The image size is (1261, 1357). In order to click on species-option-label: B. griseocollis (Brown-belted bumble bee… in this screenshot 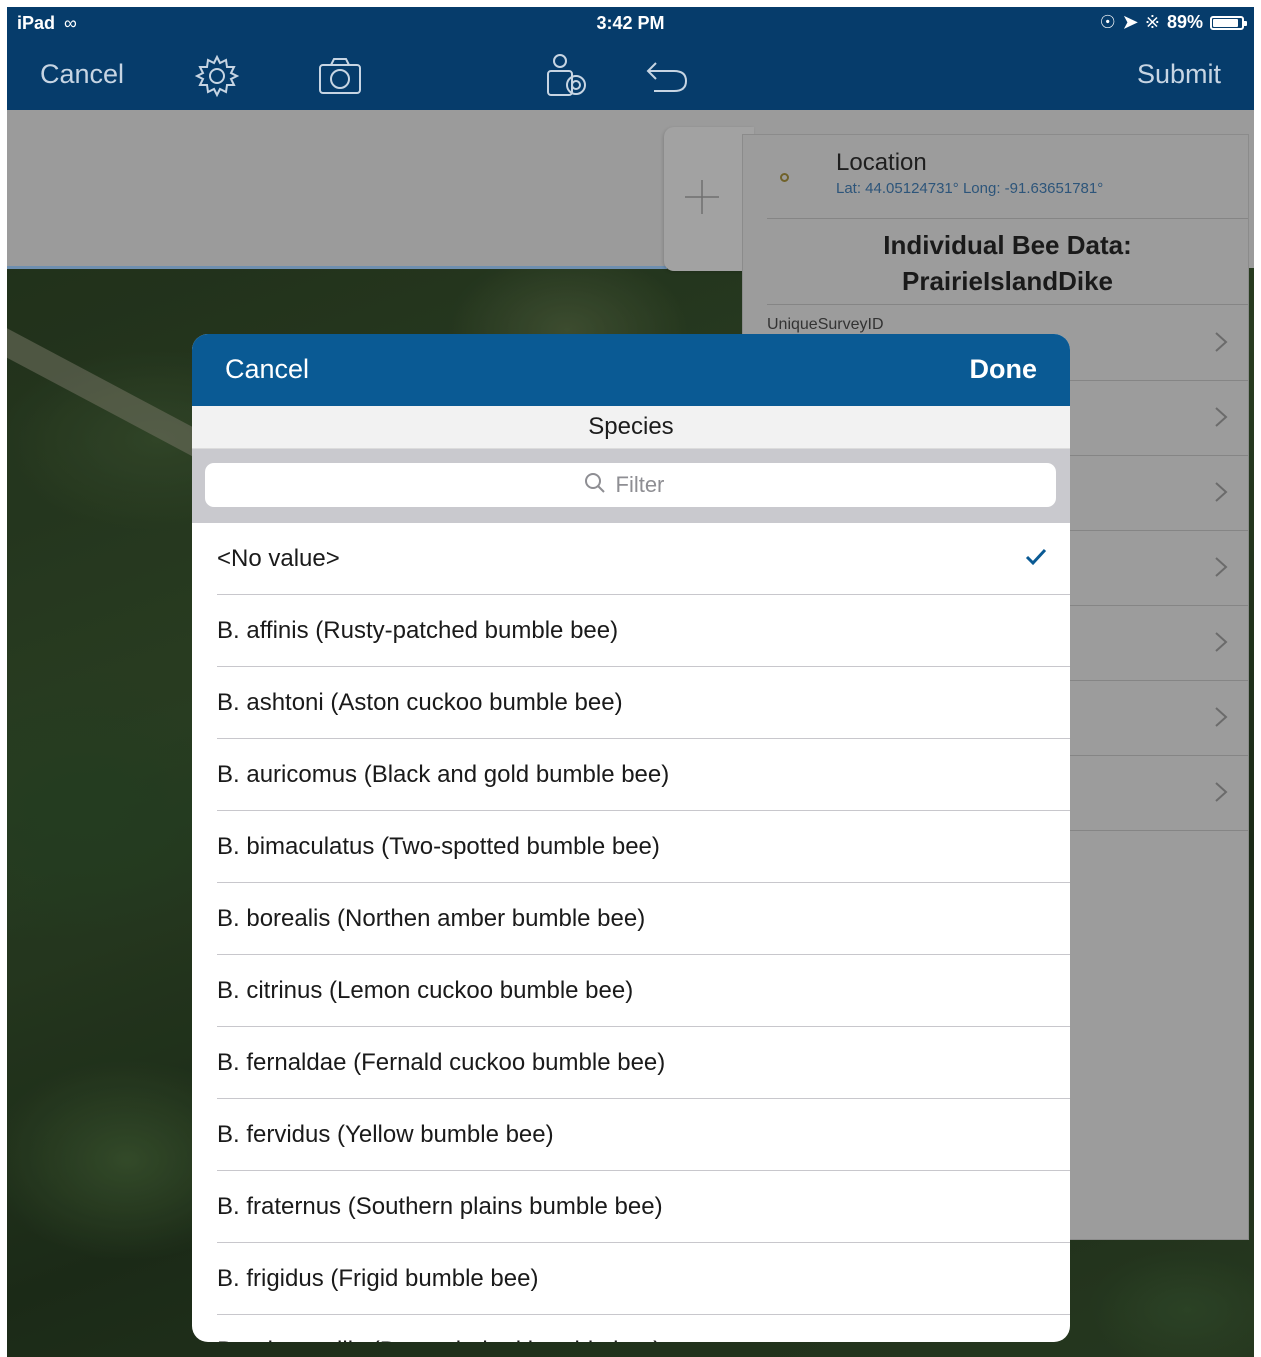, I will do `click(439, 1339)`.